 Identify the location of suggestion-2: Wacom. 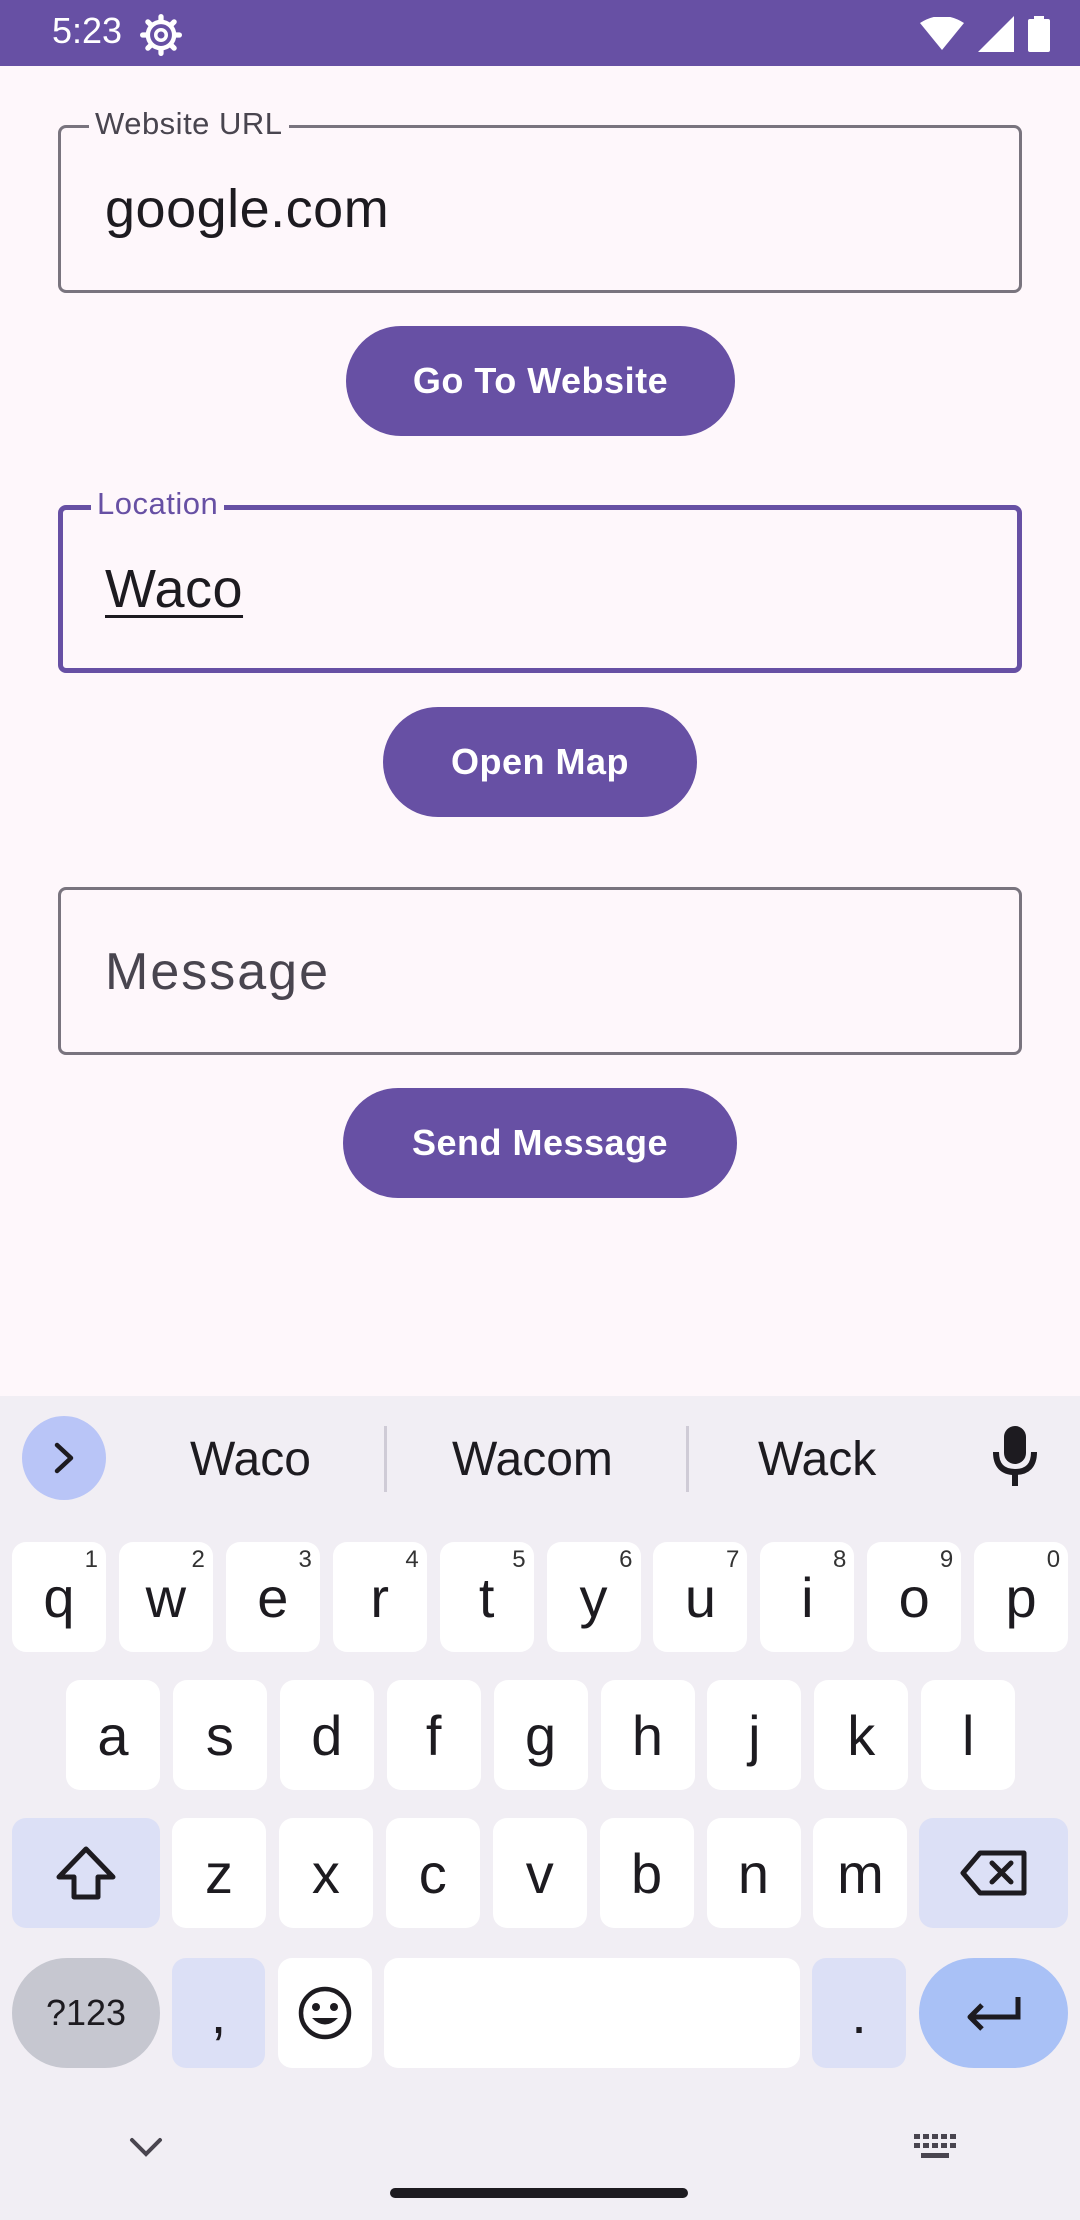
(532, 1459).